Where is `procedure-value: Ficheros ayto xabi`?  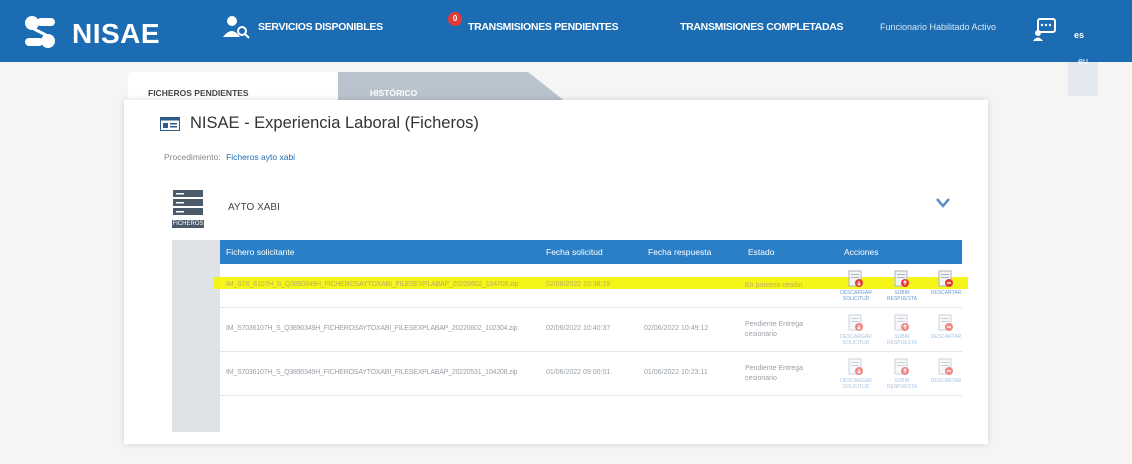
procedure-value: Ficheros ayto xabi is located at coordinates (261, 157).